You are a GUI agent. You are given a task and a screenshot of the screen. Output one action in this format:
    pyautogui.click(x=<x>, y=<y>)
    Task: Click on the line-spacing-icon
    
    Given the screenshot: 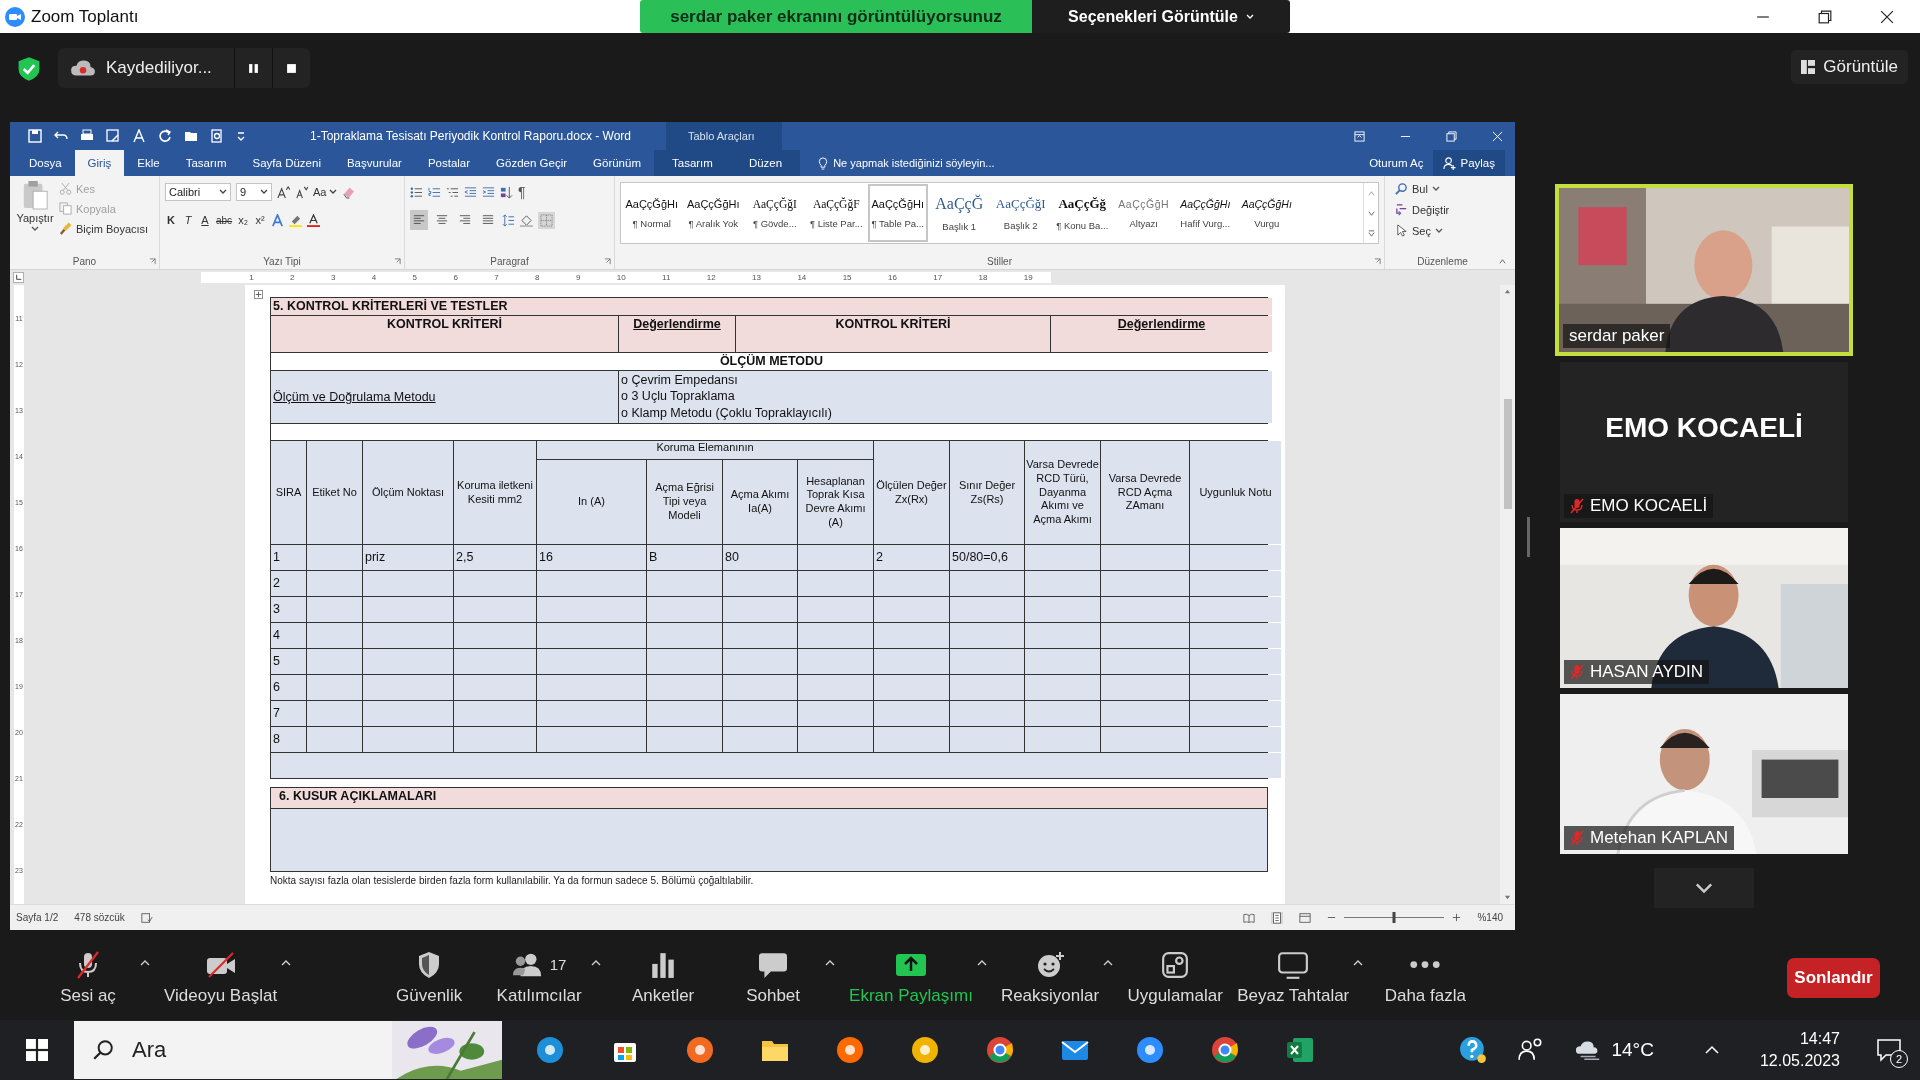 What is the action you would take?
    pyautogui.click(x=508, y=220)
    